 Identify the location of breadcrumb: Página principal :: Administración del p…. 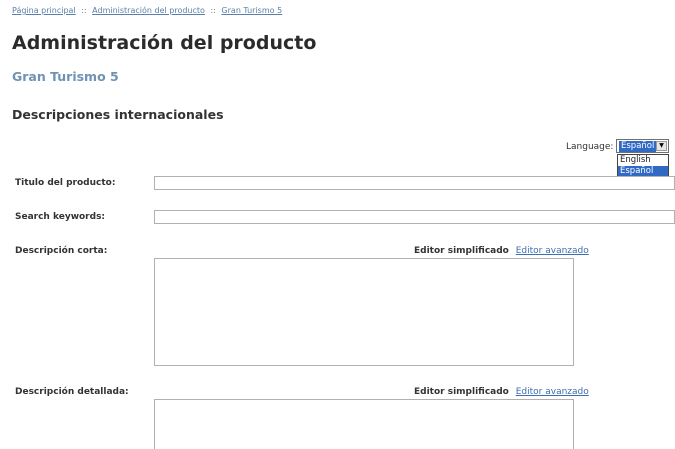
(147, 10).